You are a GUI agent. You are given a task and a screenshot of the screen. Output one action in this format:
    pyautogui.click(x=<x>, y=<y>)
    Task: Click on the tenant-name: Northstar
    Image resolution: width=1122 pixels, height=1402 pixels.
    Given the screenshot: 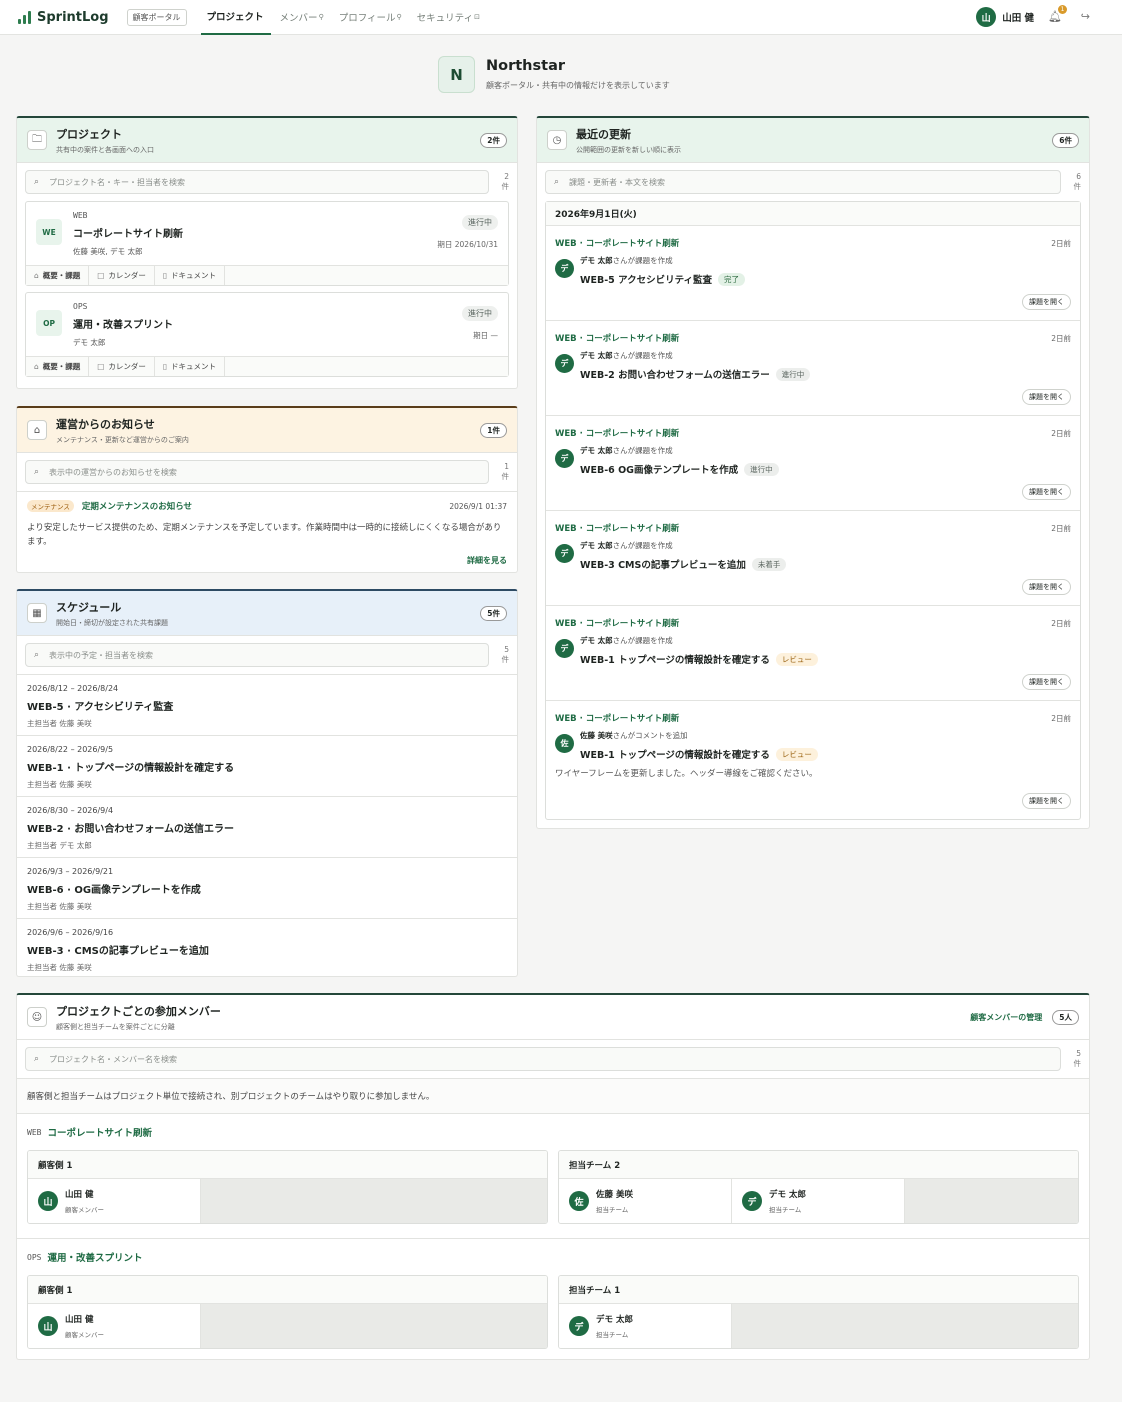 What is the action you would take?
    pyautogui.click(x=525, y=66)
    